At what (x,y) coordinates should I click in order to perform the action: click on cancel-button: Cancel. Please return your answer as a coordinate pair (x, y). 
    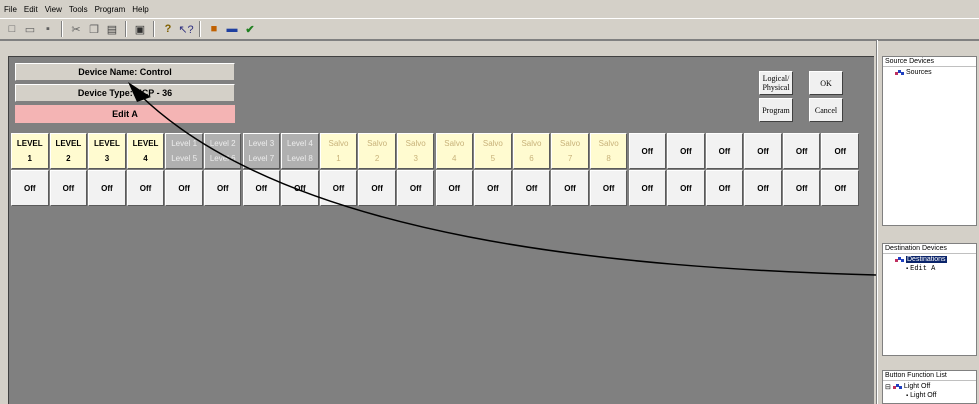
    Looking at the image, I should click on (826, 110).